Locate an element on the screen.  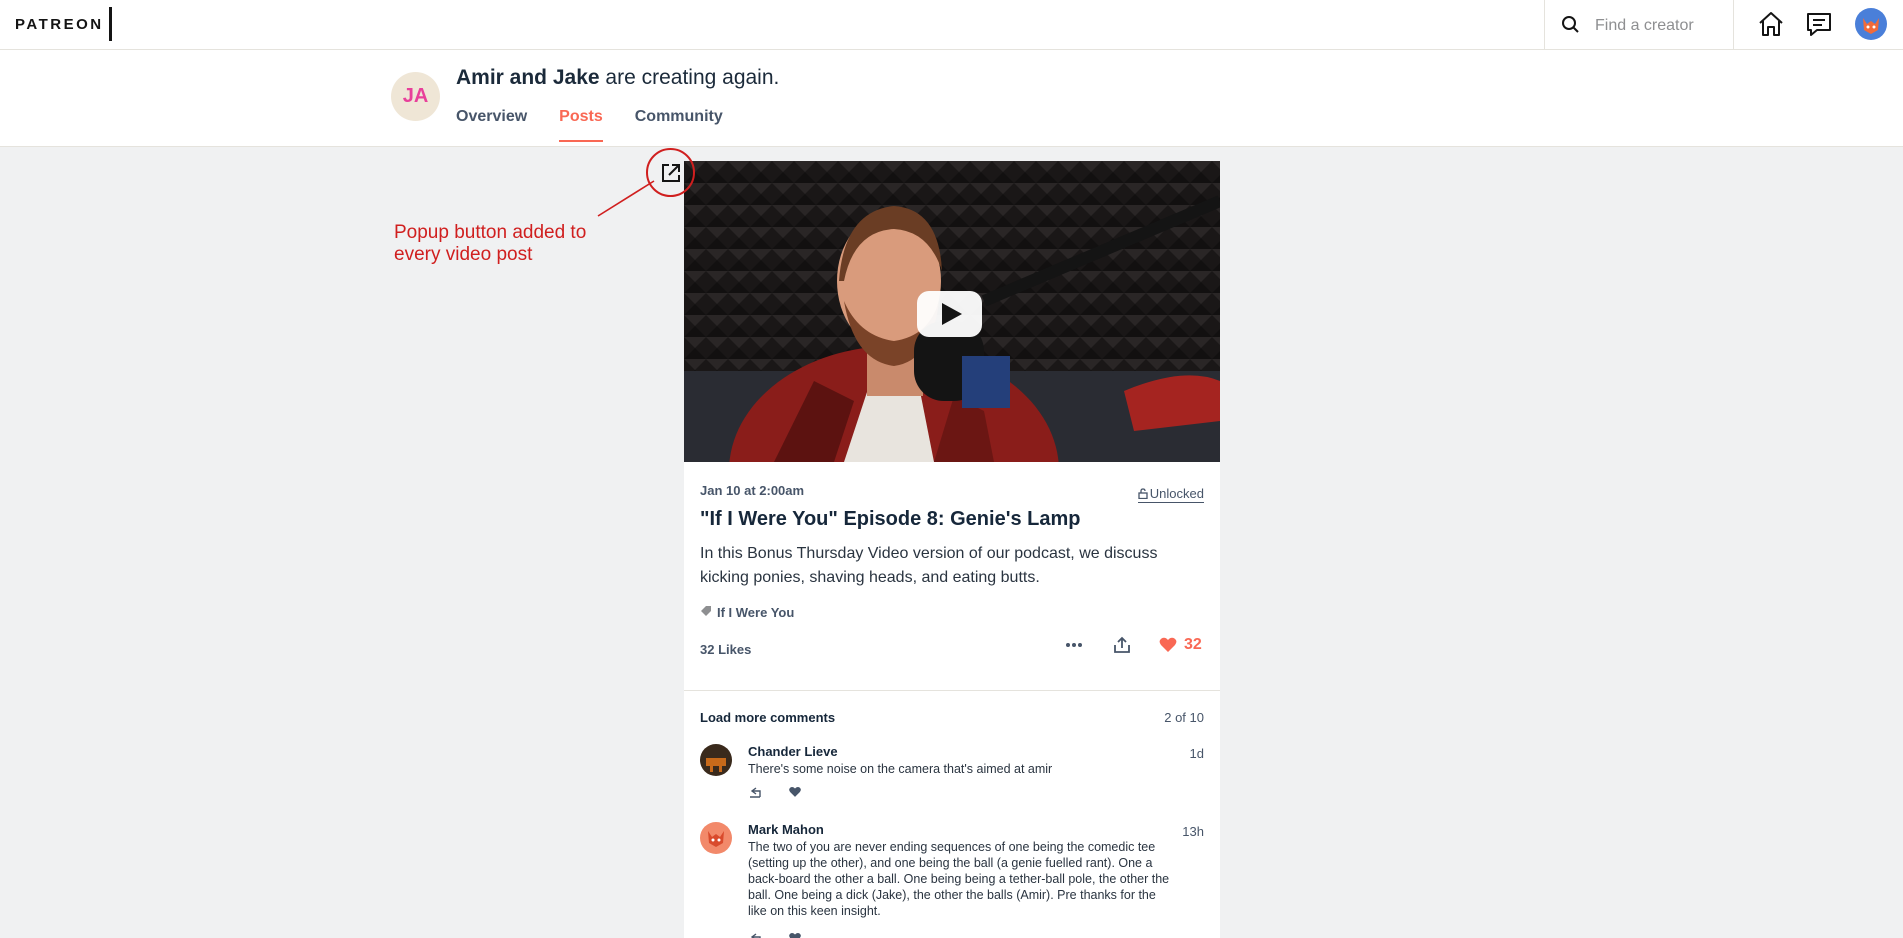
tag-icon is located at coordinates (706, 611).